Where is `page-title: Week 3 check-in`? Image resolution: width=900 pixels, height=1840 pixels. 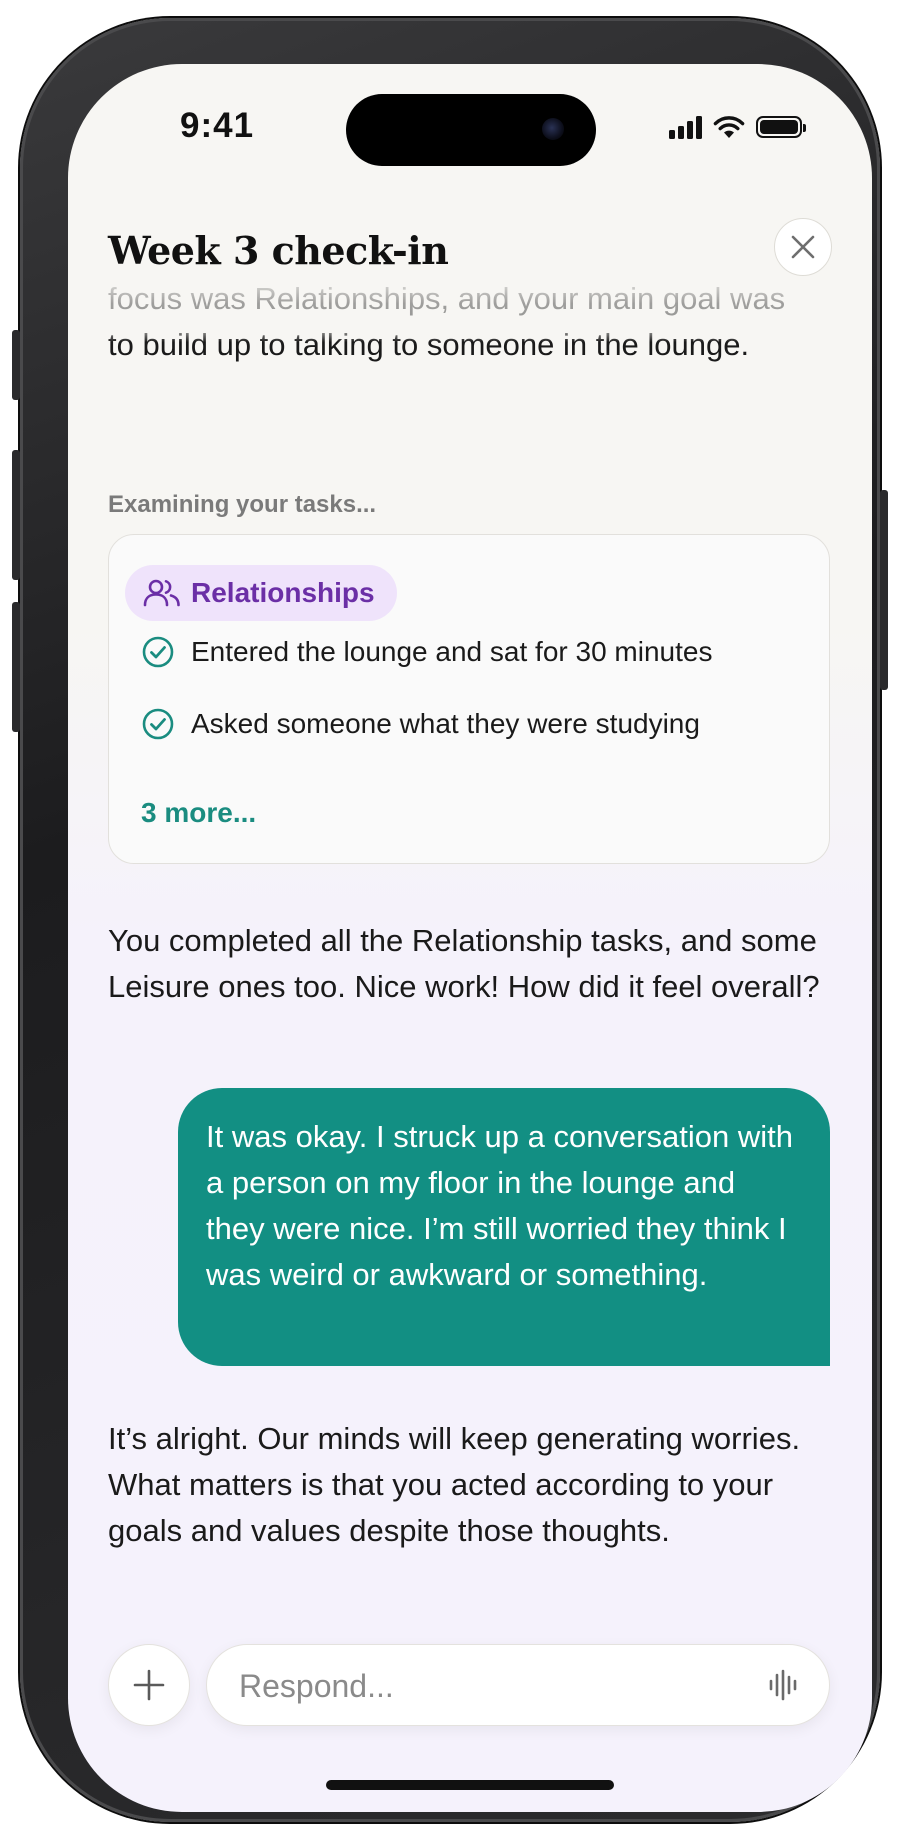 page-title: Week 3 check-in is located at coordinates (278, 250).